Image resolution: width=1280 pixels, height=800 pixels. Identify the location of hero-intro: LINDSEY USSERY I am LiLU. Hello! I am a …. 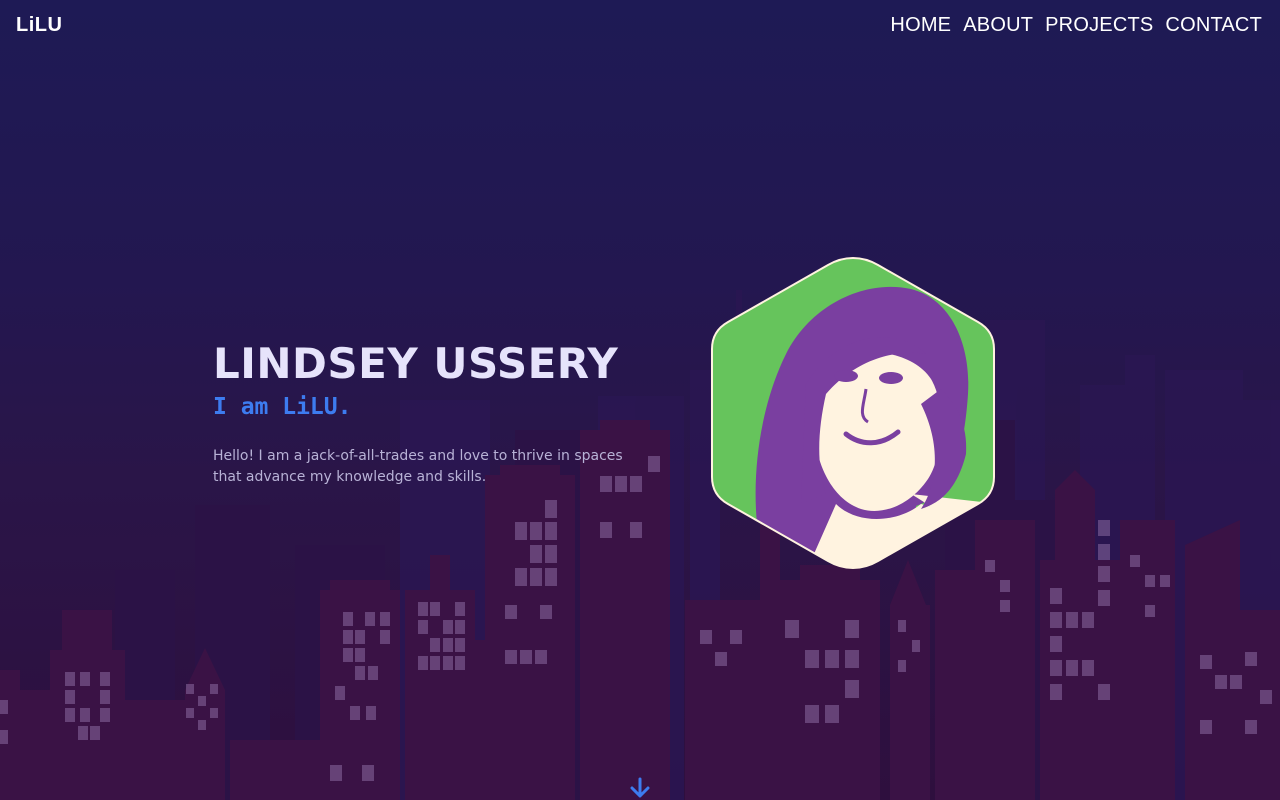
(433, 413).